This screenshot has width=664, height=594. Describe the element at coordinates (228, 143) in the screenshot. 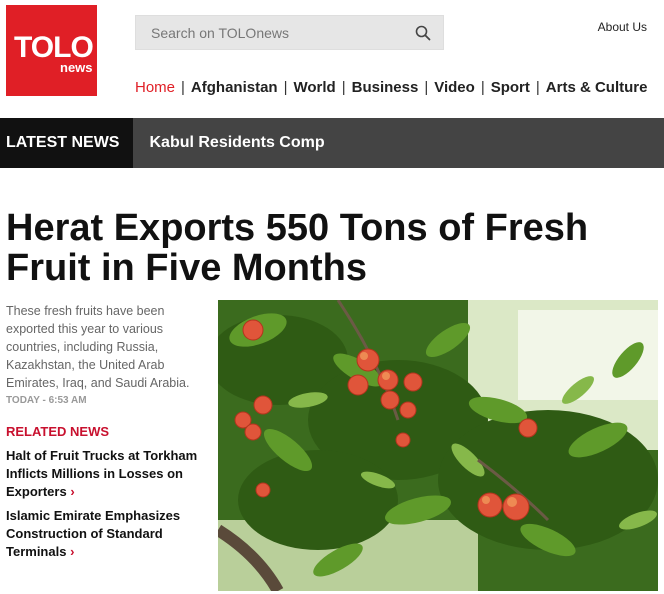

I see `latest-news-ticker: Kabul Residents Comp` at that location.